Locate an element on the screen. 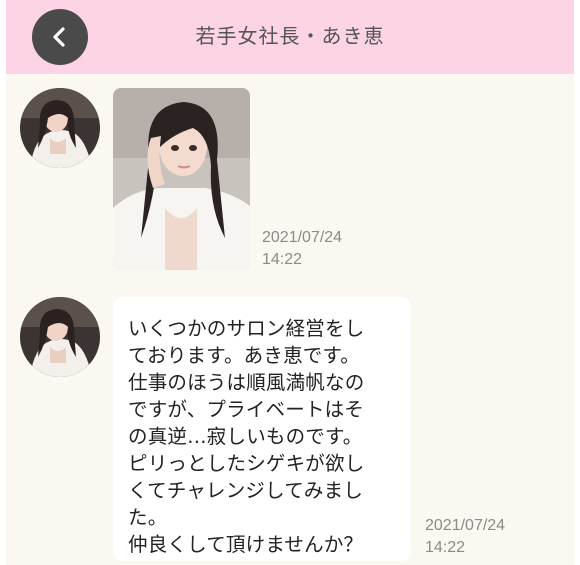 The width and height of the screenshot is (580, 565). chat-title: 若手女社長・あき恵 is located at coordinates (290, 36).